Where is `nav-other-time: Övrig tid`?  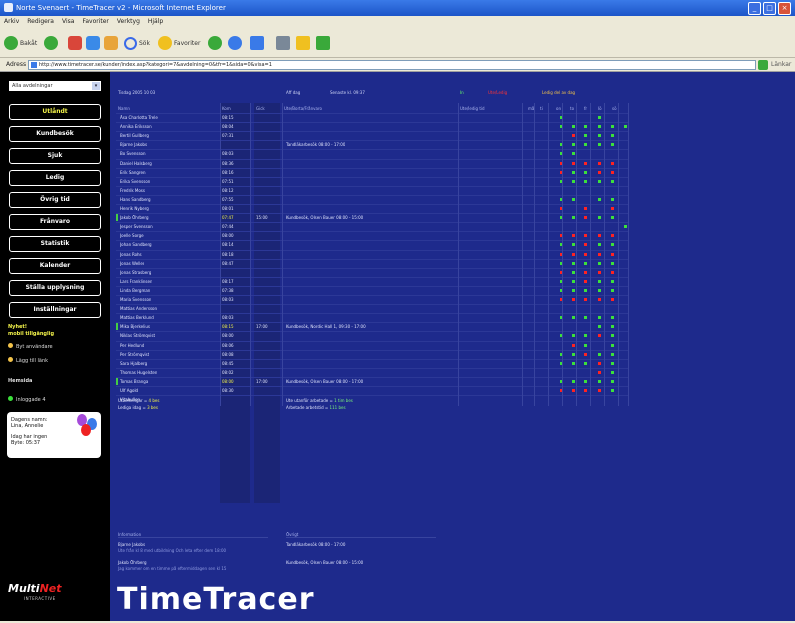
nav-other-time: Övrig tid is located at coordinates (55, 200).